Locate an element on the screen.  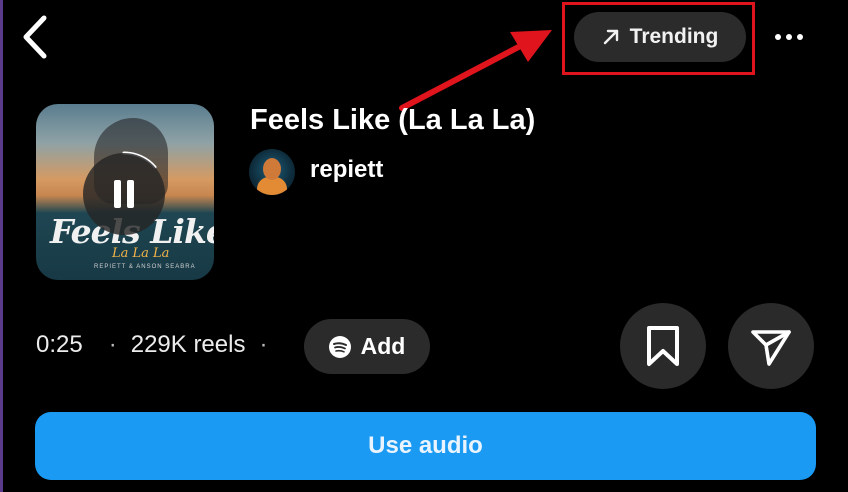
save-audio-button is located at coordinates (663, 346).